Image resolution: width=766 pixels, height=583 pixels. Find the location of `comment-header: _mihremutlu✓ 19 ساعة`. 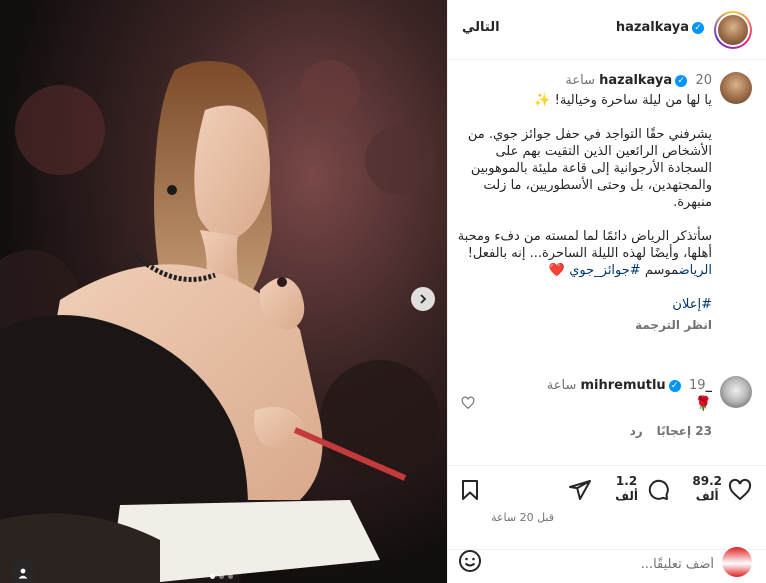

comment-header: _mihremutlu✓ 19 ساعة is located at coordinates (629, 385).